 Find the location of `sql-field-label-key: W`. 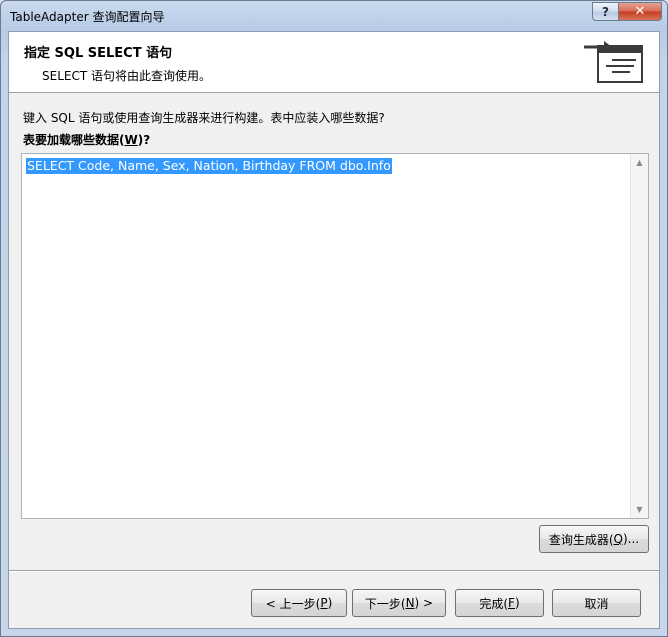

sql-field-label-key: W is located at coordinates (131, 140).